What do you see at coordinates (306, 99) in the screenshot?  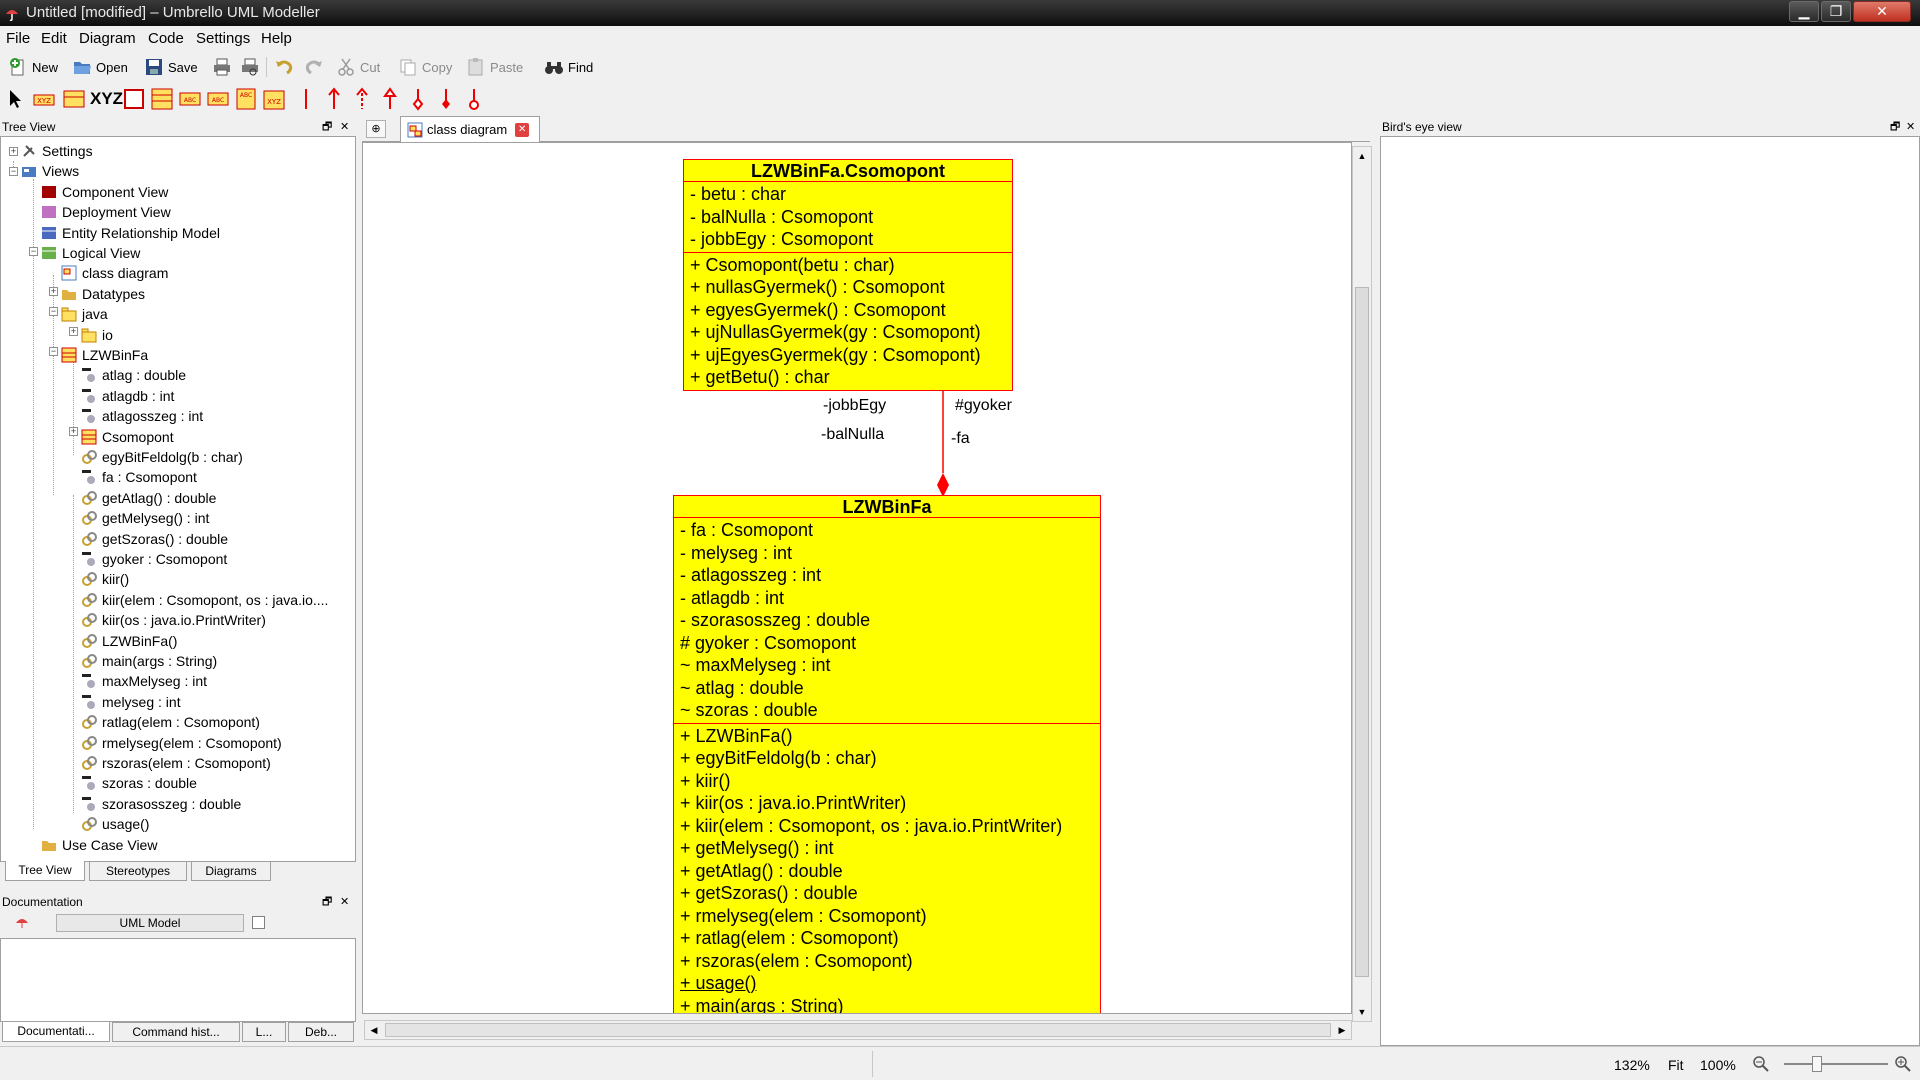 I see `association-tool-icon` at bounding box center [306, 99].